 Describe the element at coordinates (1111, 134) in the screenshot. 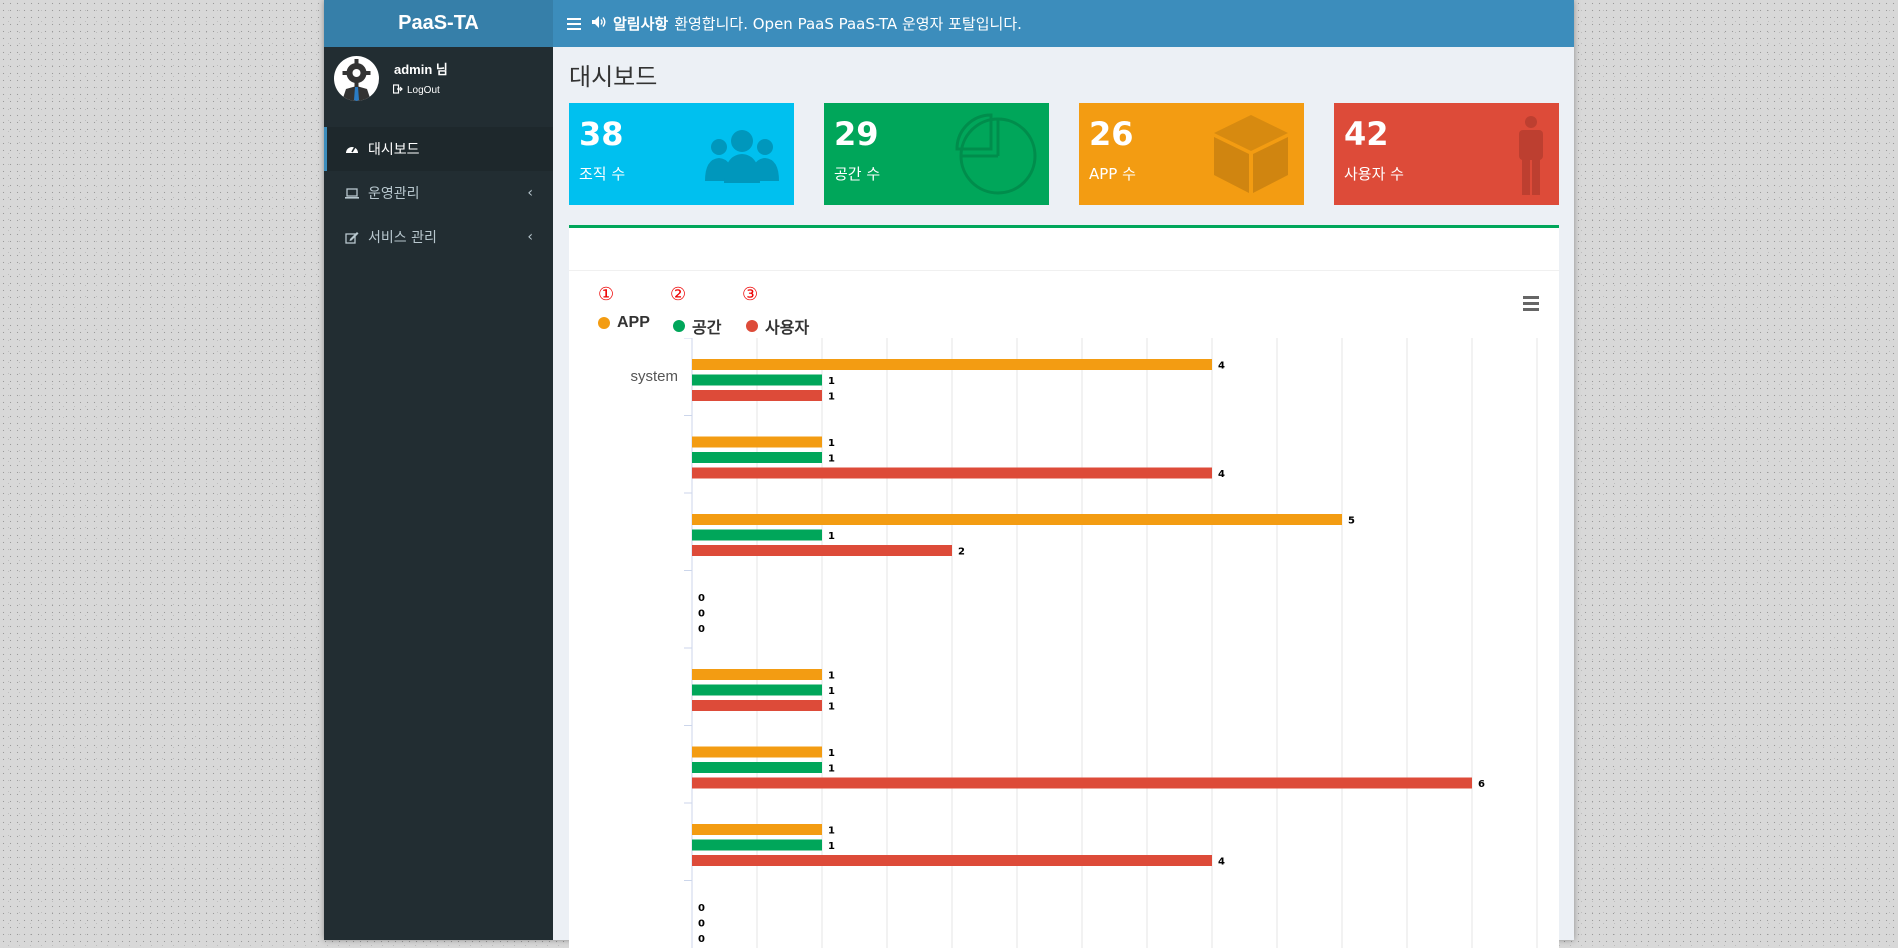

I see `stat-value: 26` at that location.